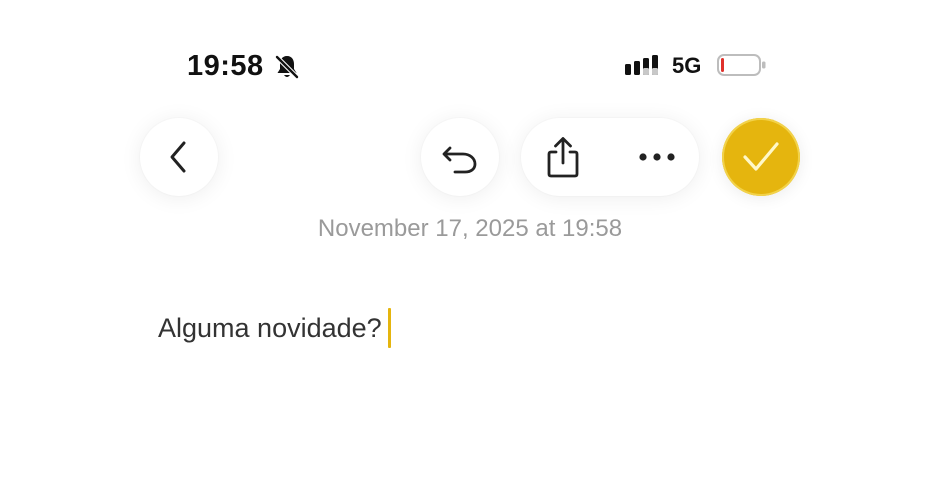  I want to click on share-button, so click(563, 157).